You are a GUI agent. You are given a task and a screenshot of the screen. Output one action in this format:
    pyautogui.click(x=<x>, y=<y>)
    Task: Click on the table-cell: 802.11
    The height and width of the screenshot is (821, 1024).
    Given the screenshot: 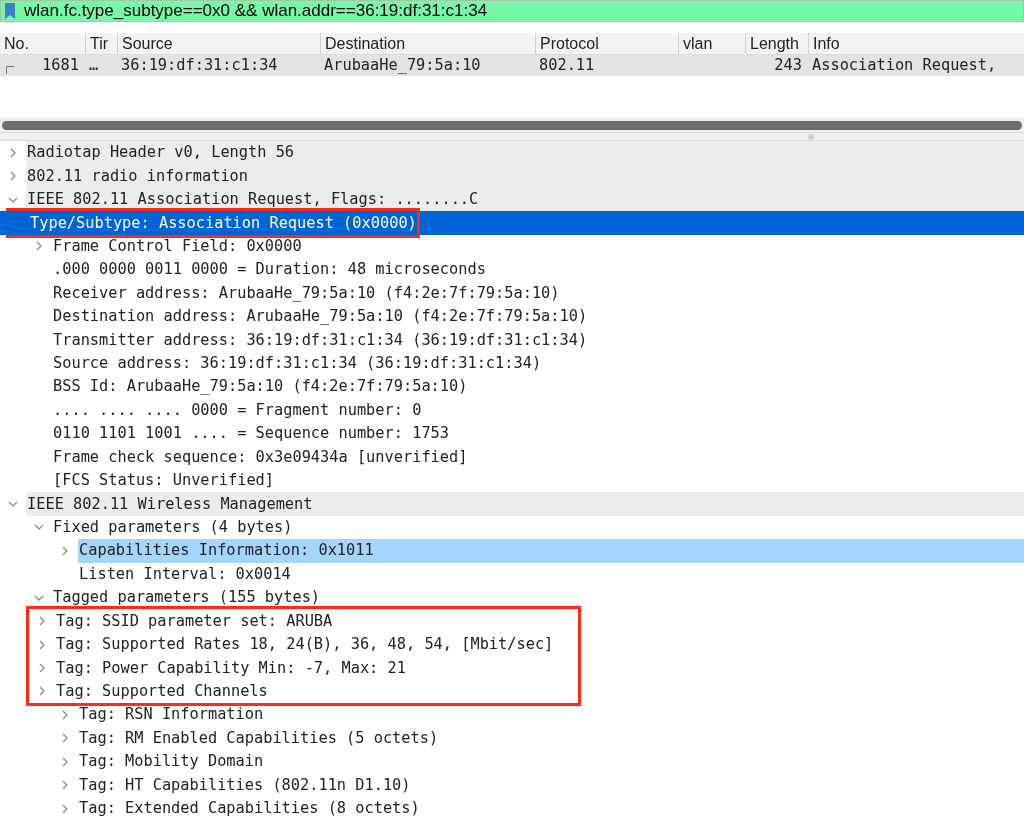 What is the action you would take?
    pyautogui.click(x=567, y=65)
    